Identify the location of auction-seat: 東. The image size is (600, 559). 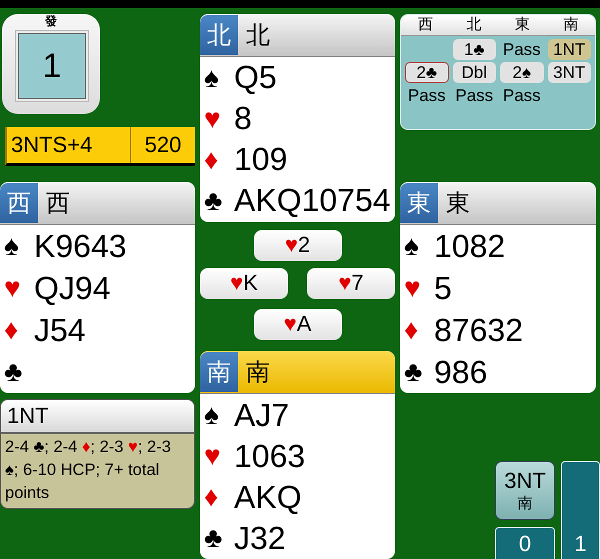
(522, 25).